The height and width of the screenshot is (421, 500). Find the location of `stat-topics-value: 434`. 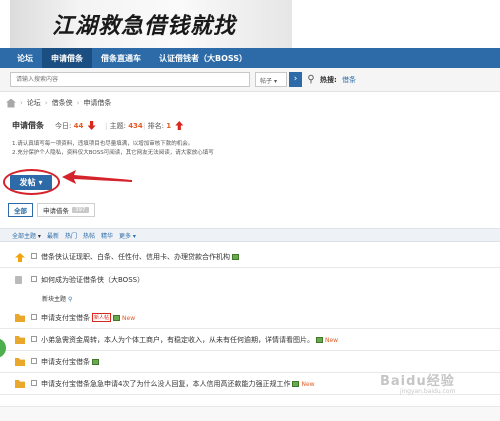

stat-topics-value: 434 is located at coordinates (135, 126).